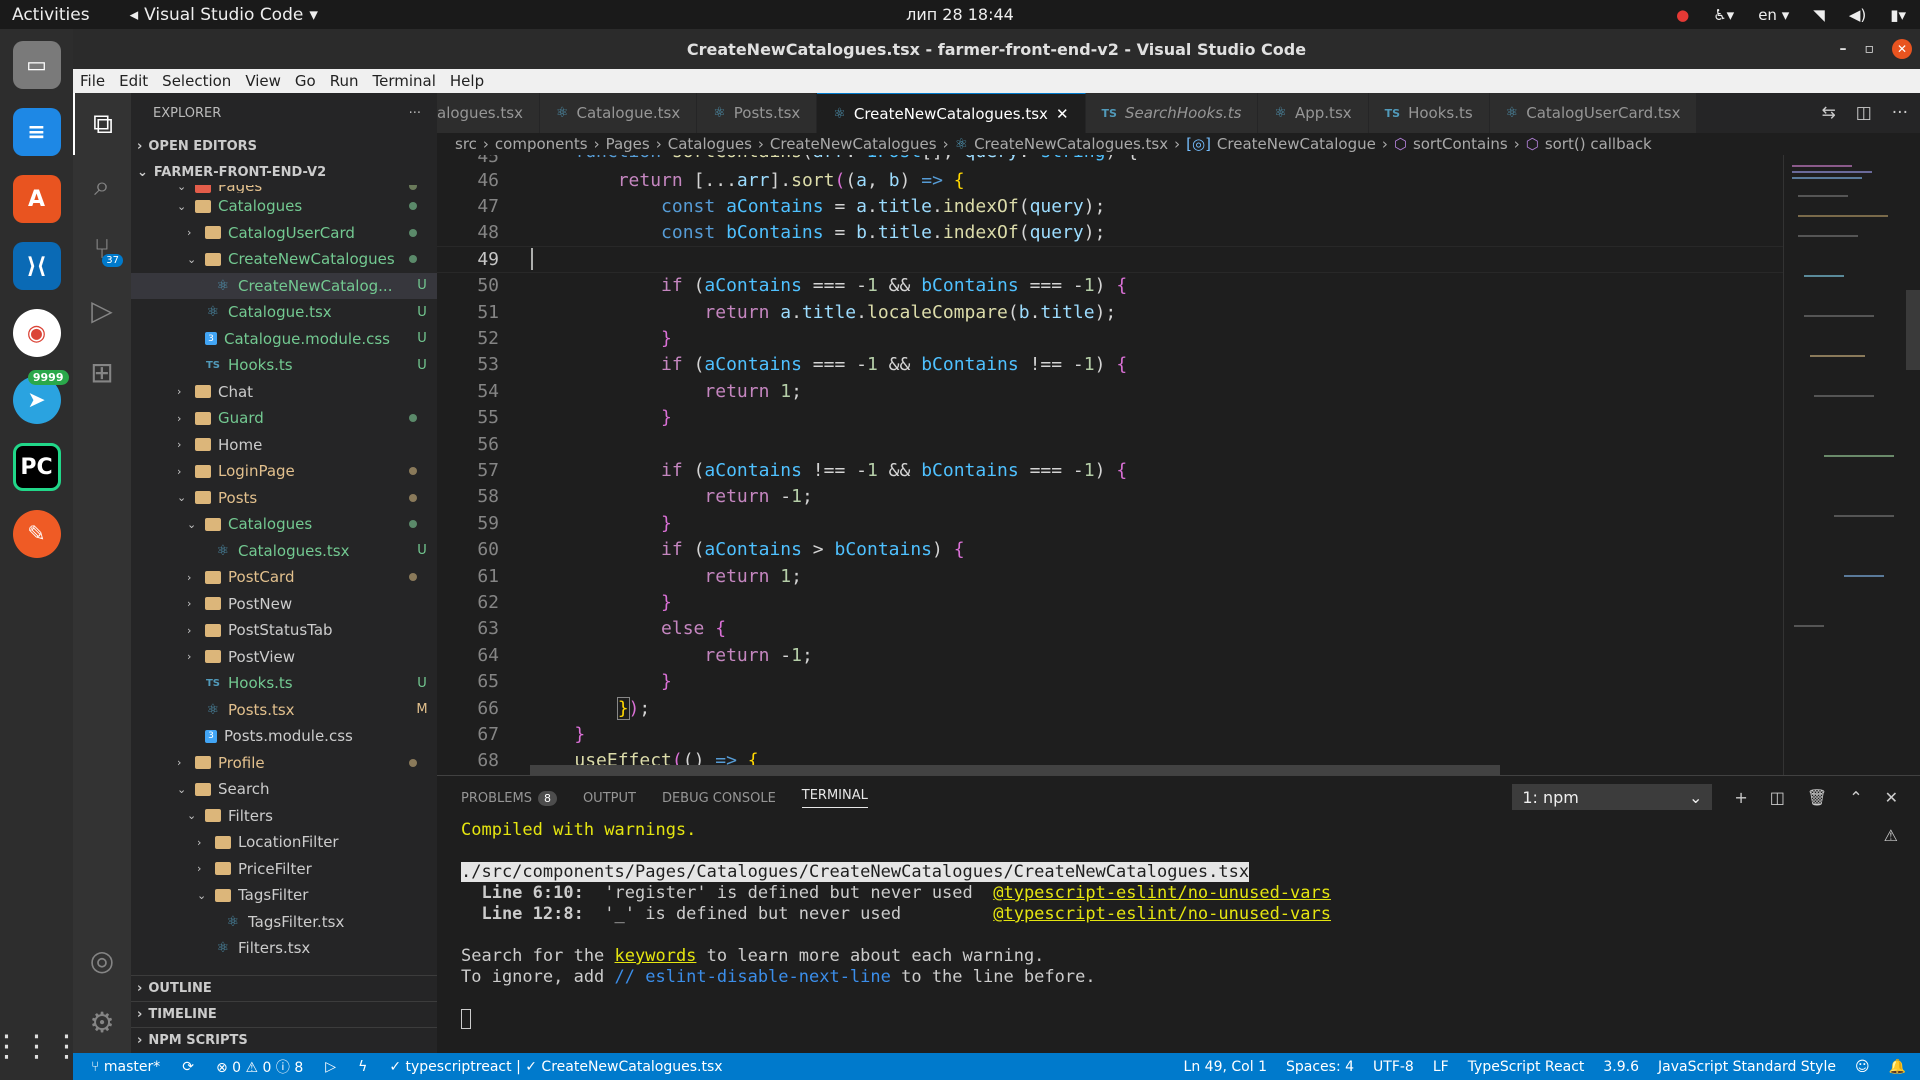  Describe the element at coordinates (284, 1040) in the screenshot. I see `npm-scripts-section: › NPM SCRIPTS` at that location.